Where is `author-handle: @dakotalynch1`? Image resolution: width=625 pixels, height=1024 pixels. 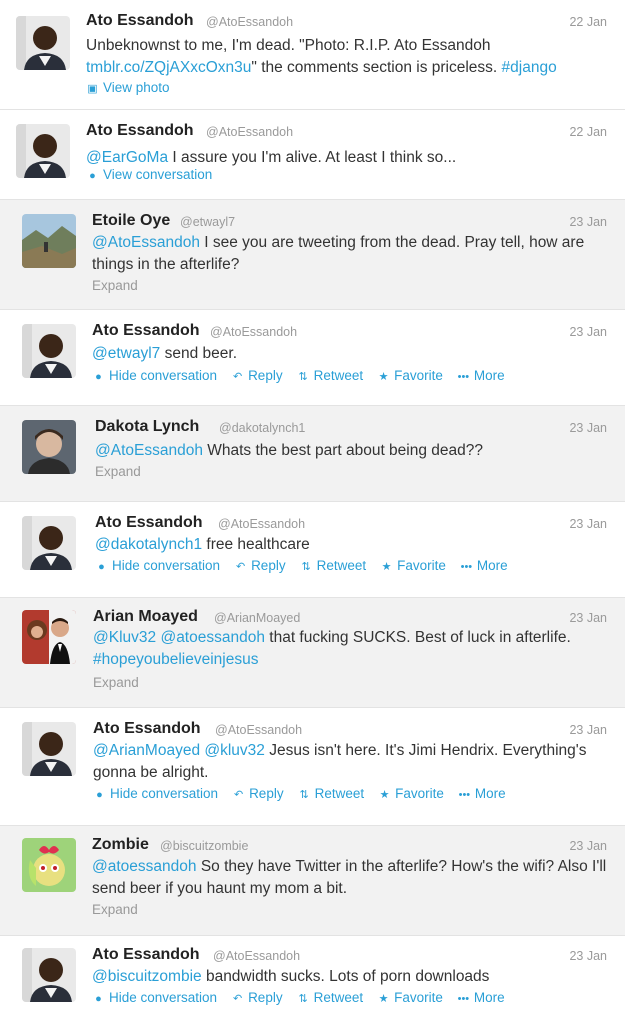 author-handle: @dakotalynch1 is located at coordinates (262, 428).